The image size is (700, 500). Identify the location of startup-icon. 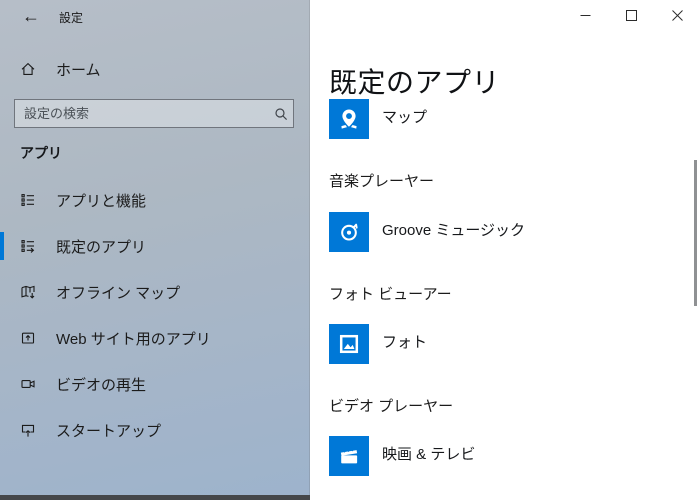
(28, 430).